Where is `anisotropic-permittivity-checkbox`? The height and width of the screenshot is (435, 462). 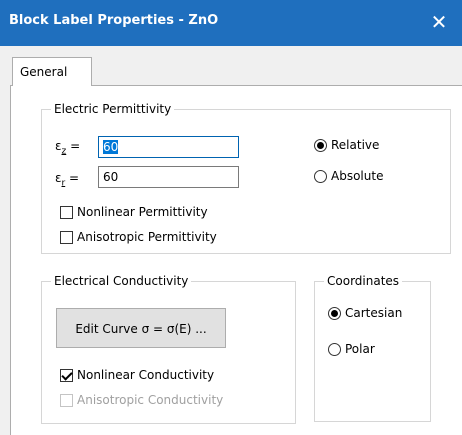
anisotropic-permittivity-checkbox is located at coordinates (66, 237).